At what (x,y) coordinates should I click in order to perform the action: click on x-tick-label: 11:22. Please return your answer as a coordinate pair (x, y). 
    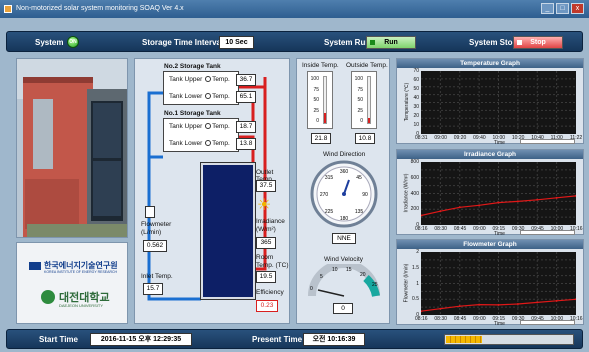
    Looking at the image, I should click on (576, 138).